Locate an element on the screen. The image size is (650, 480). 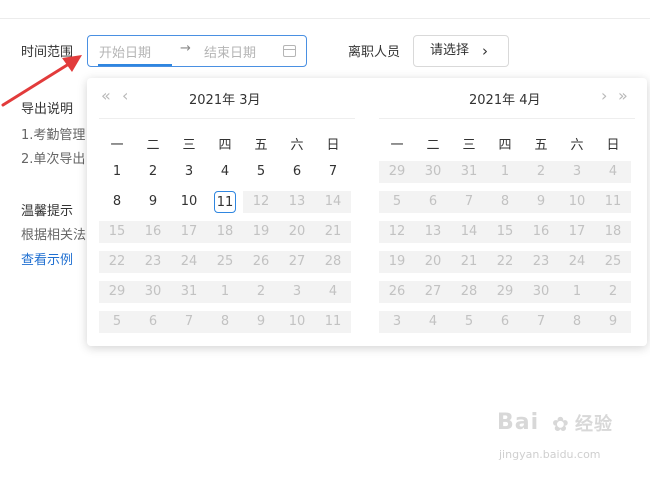
resigned-staff-label: 离职人员 is located at coordinates (374, 52).